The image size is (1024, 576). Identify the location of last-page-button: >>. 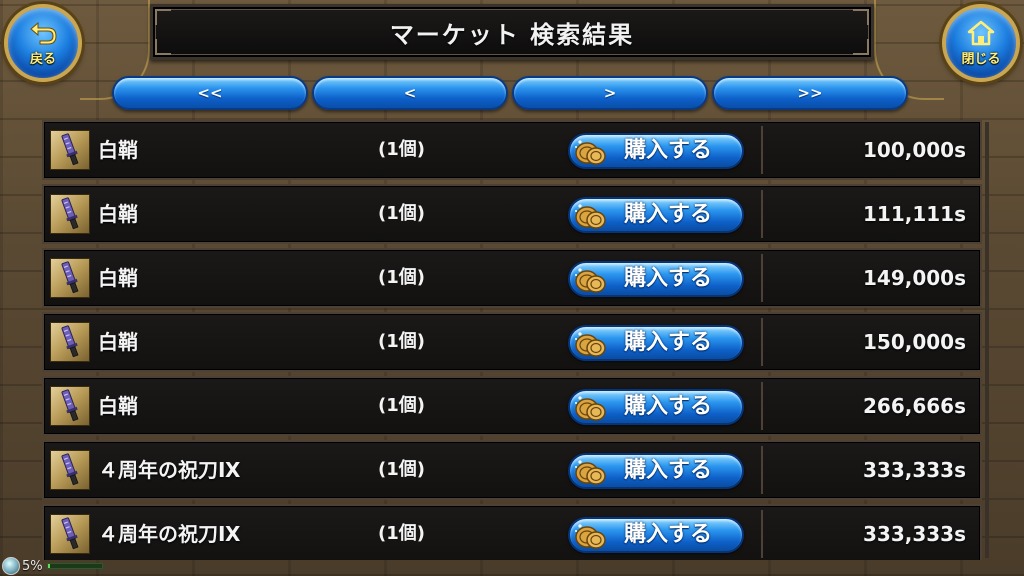
(810, 93).